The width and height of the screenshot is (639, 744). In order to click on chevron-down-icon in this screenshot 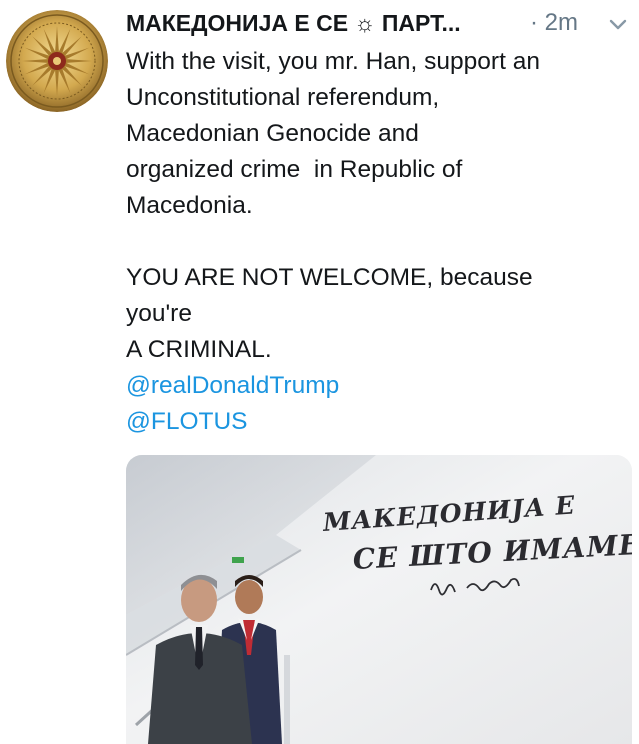, I will do `click(618, 25)`.